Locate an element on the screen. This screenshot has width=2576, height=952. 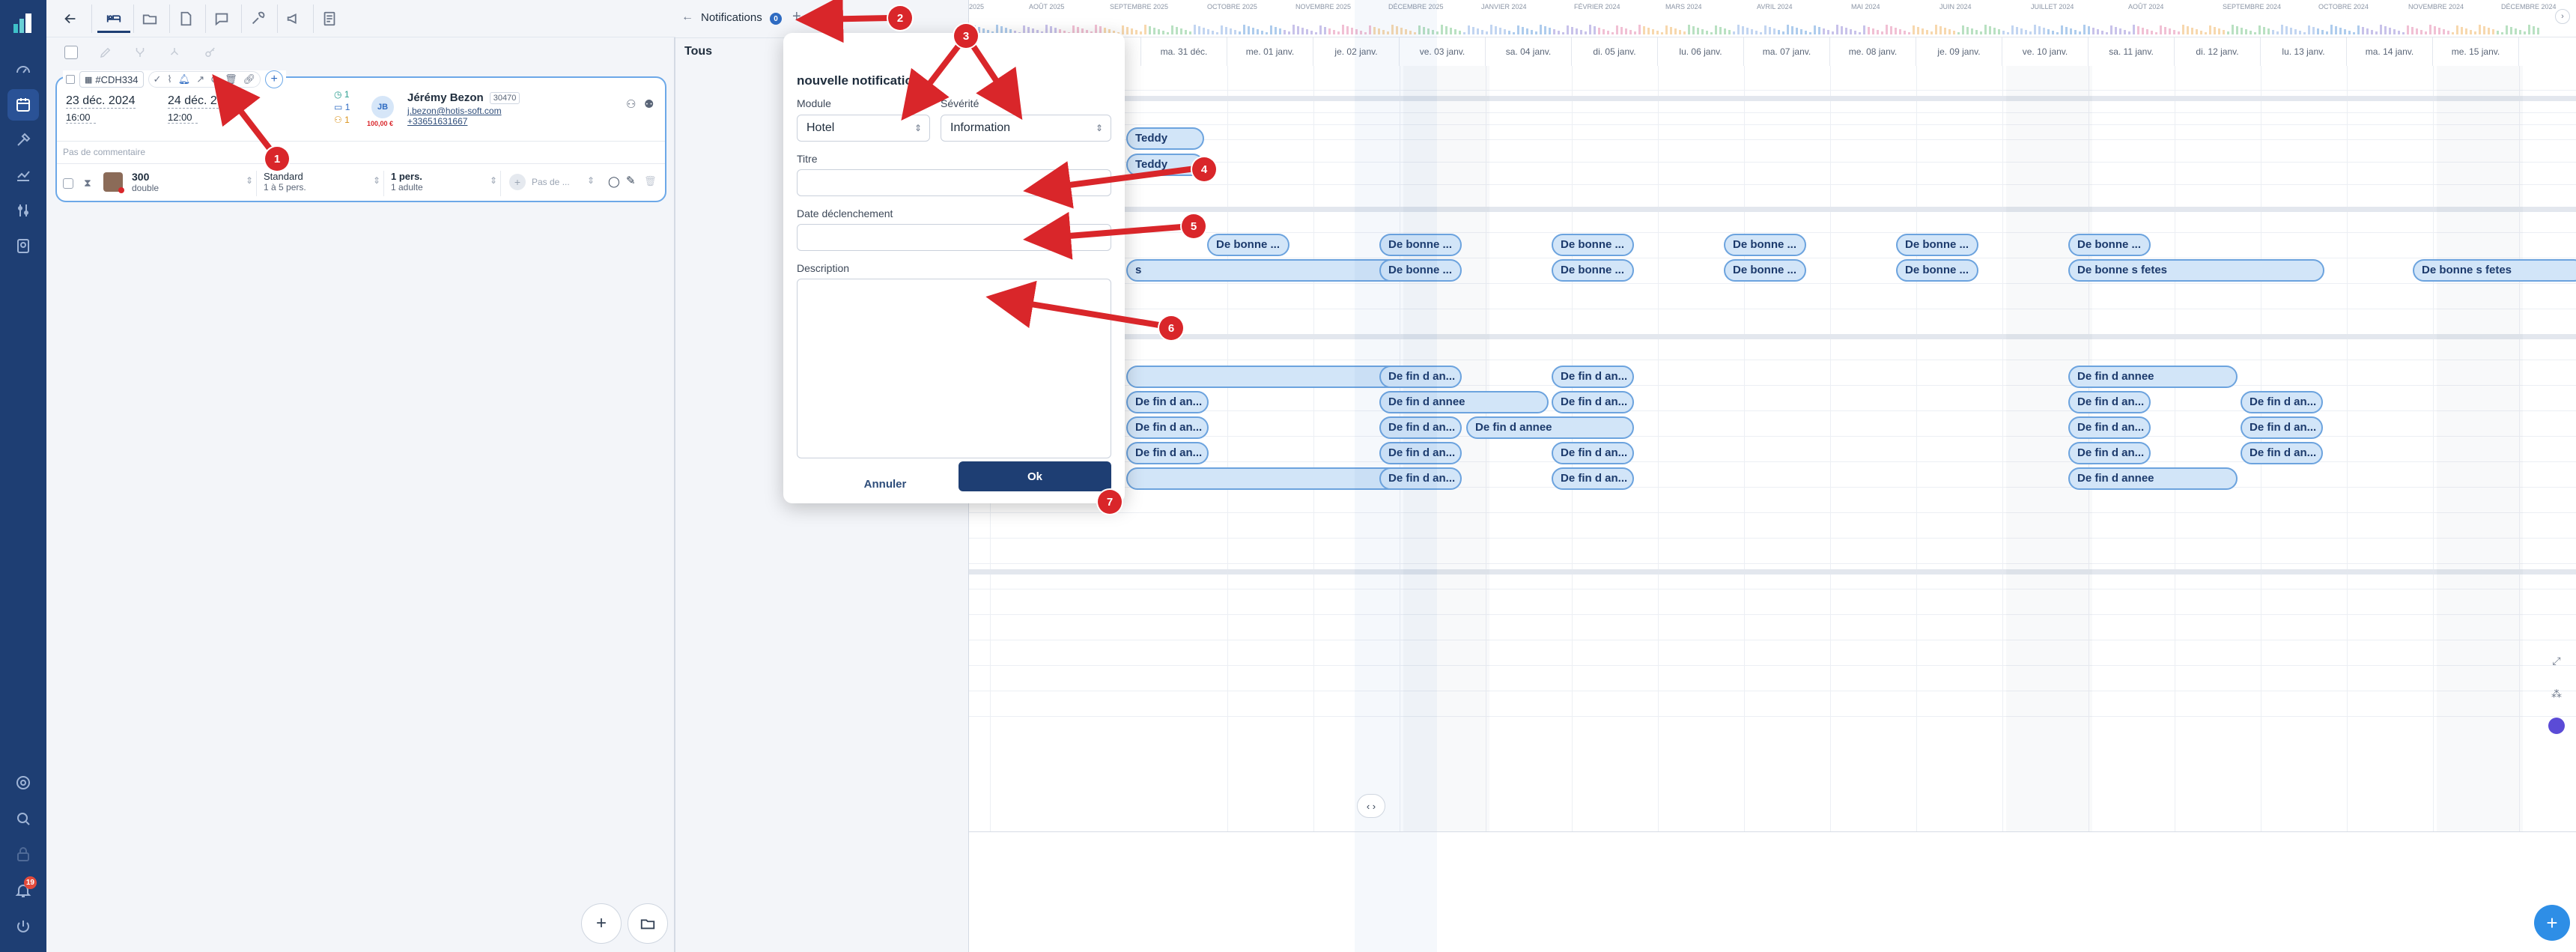
cancel-button: Annuler is located at coordinates (885, 483).